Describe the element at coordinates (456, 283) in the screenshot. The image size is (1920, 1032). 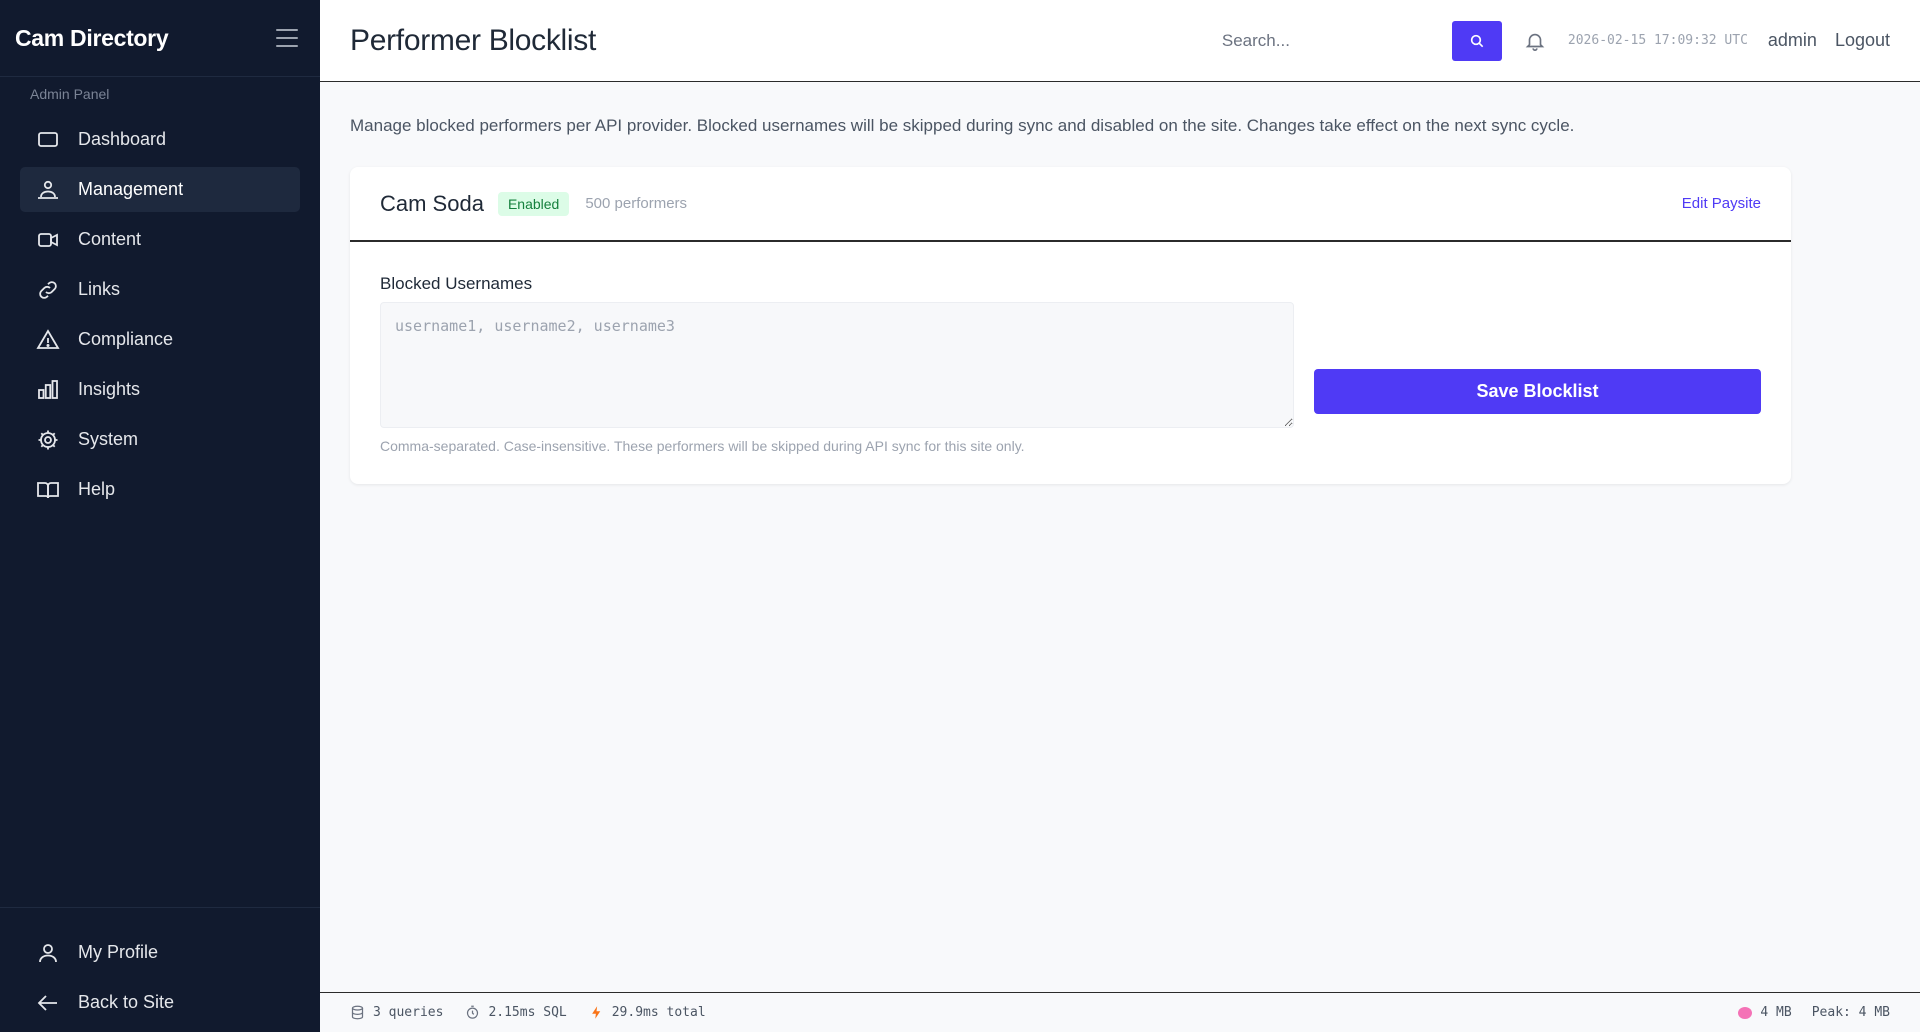
I see `blocked-usernames-label: Blocked Usernames` at that location.